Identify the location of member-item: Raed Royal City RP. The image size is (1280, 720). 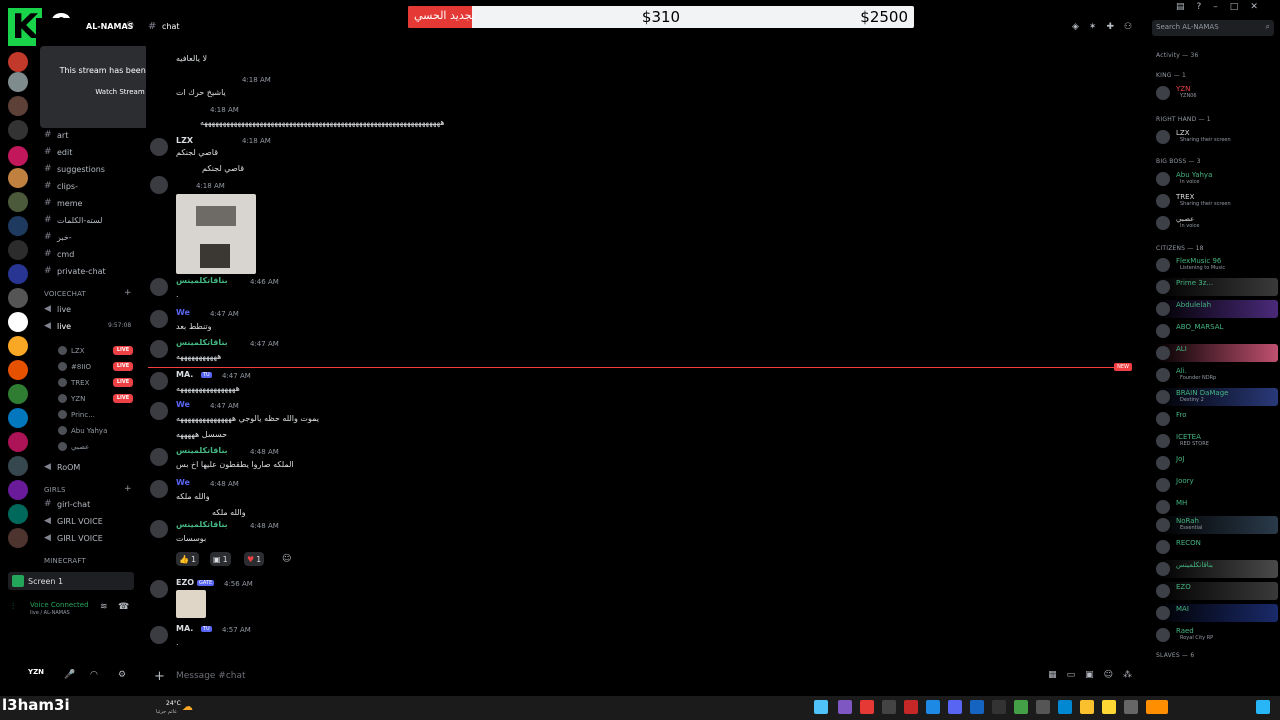
(1217, 635).